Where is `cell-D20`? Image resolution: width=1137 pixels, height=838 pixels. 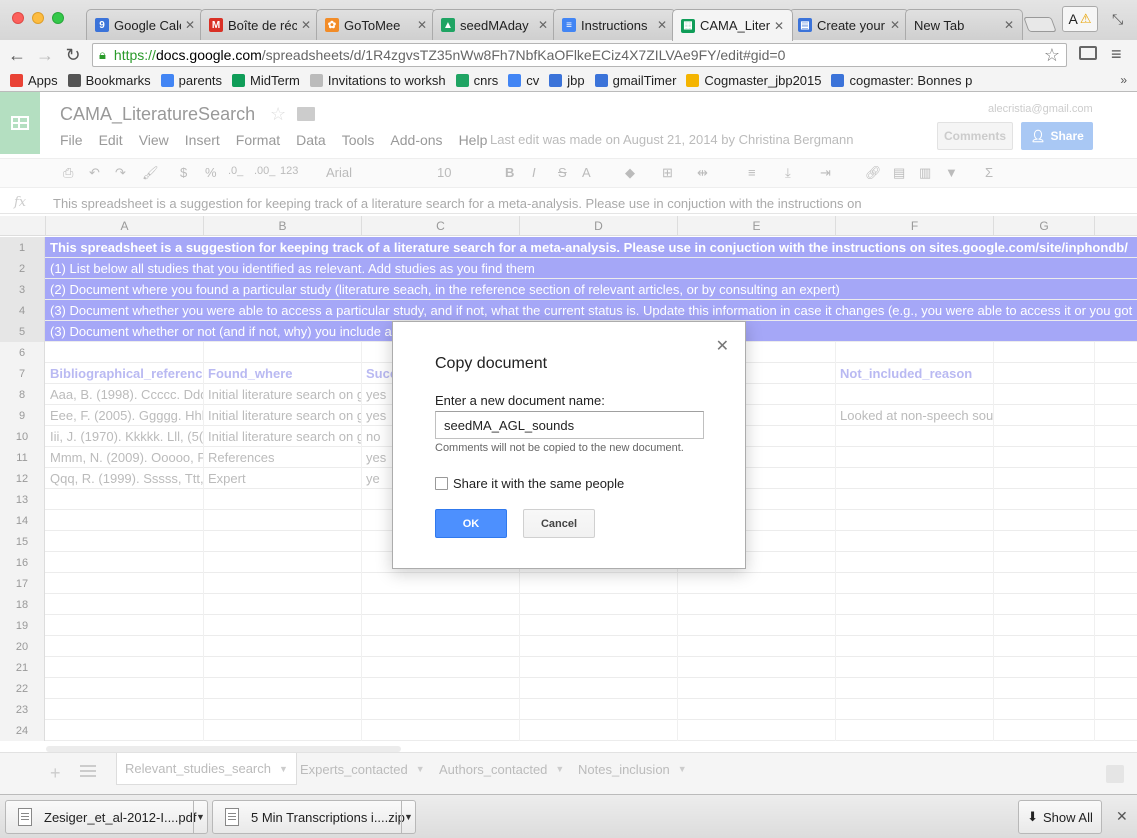
cell-D20 is located at coordinates (599, 646).